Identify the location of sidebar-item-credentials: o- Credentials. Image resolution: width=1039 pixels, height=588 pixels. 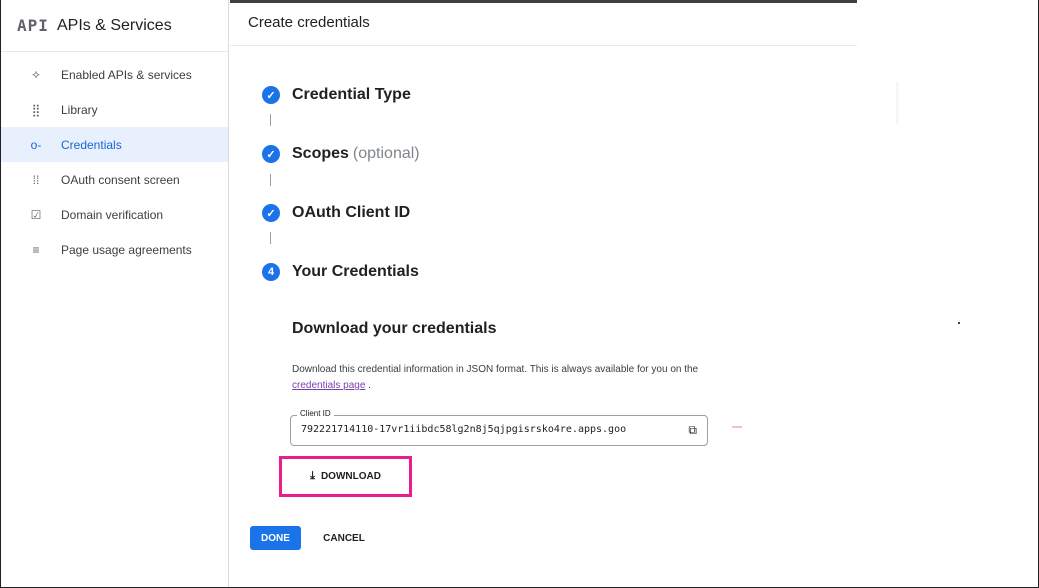
(114, 144).